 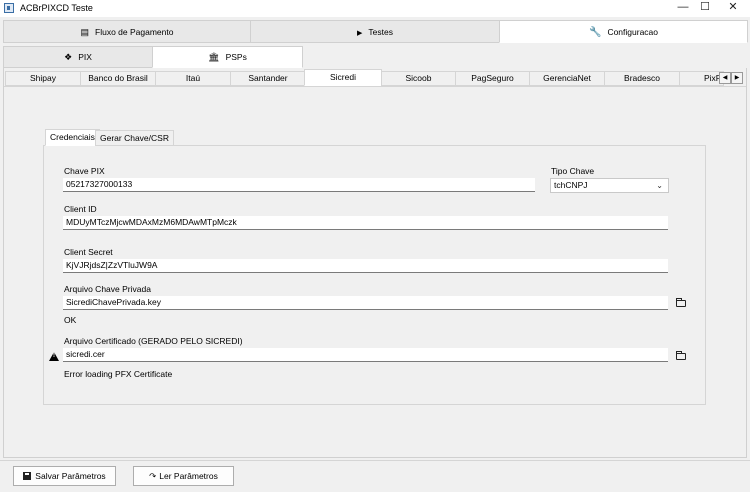 I want to click on client-id-label: Client ID, so click(x=80, y=209).